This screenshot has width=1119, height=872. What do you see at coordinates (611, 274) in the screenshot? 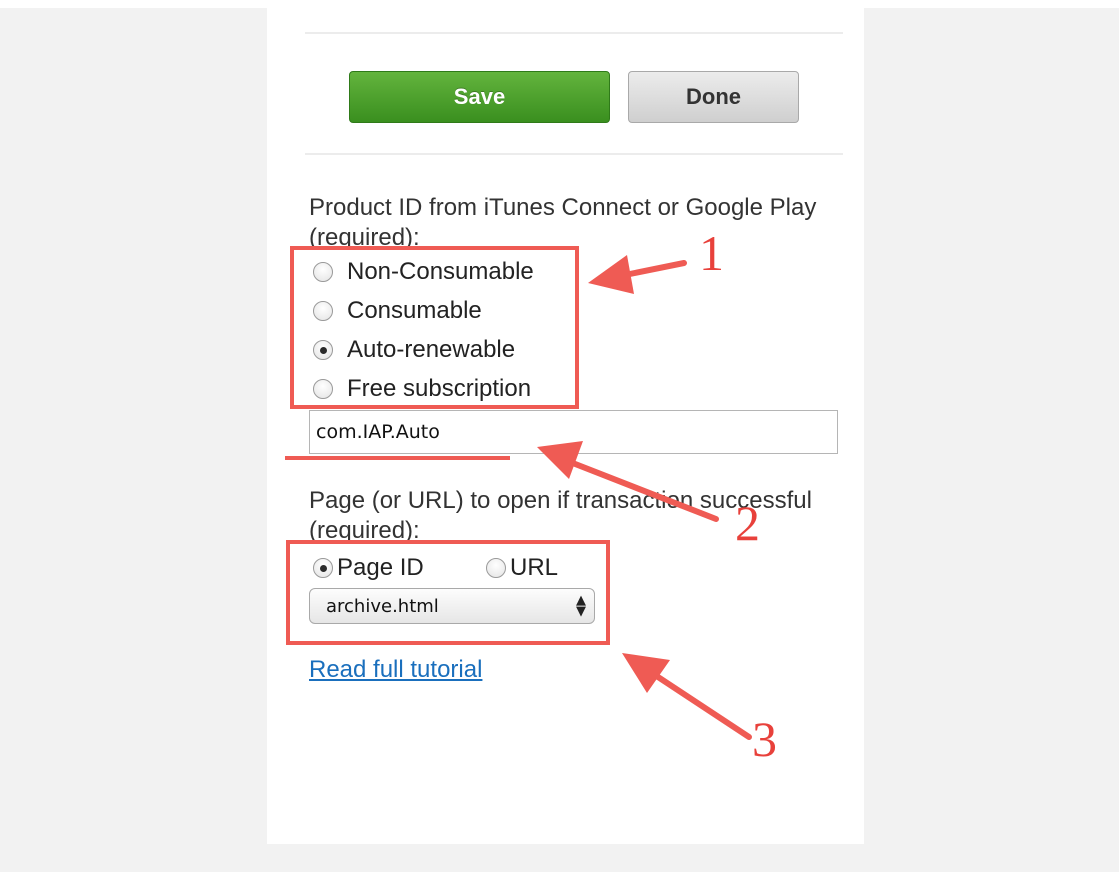
I see `arrow-1-head` at bounding box center [611, 274].